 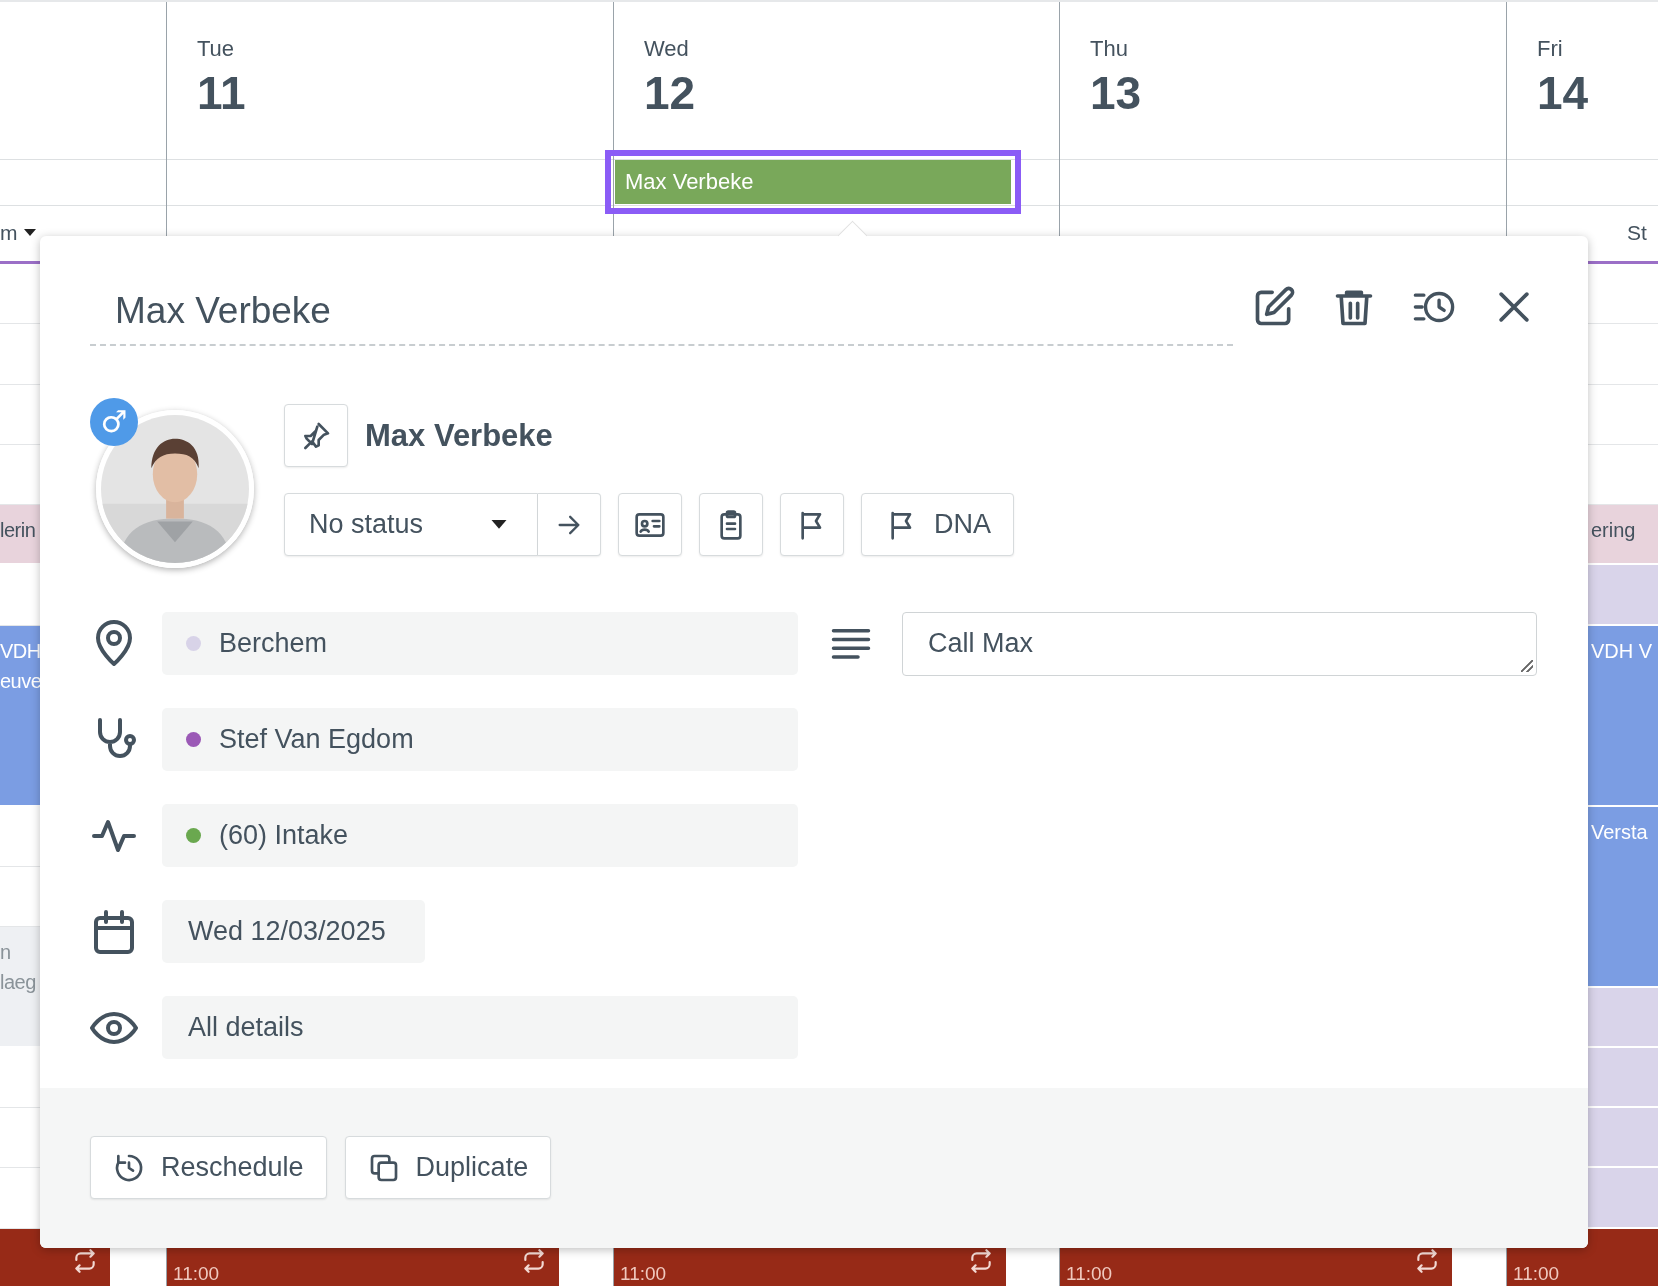 What do you see at coordinates (569, 524) in the screenshot?
I see `next-status-button` at bounding box center [569, 524].